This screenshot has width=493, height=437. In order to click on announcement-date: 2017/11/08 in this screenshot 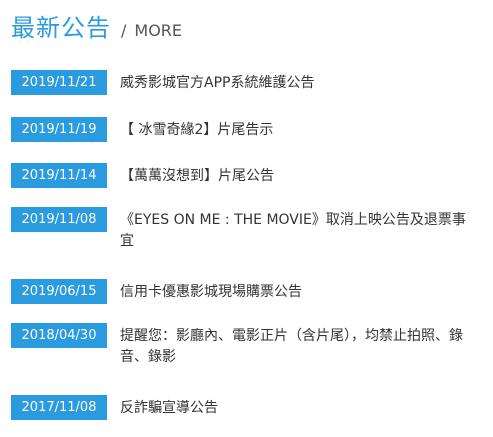, I will do `click(59, 407)`.